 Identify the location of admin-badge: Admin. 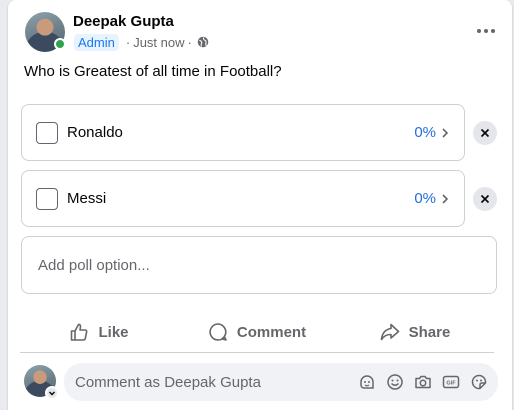
(96, 42).